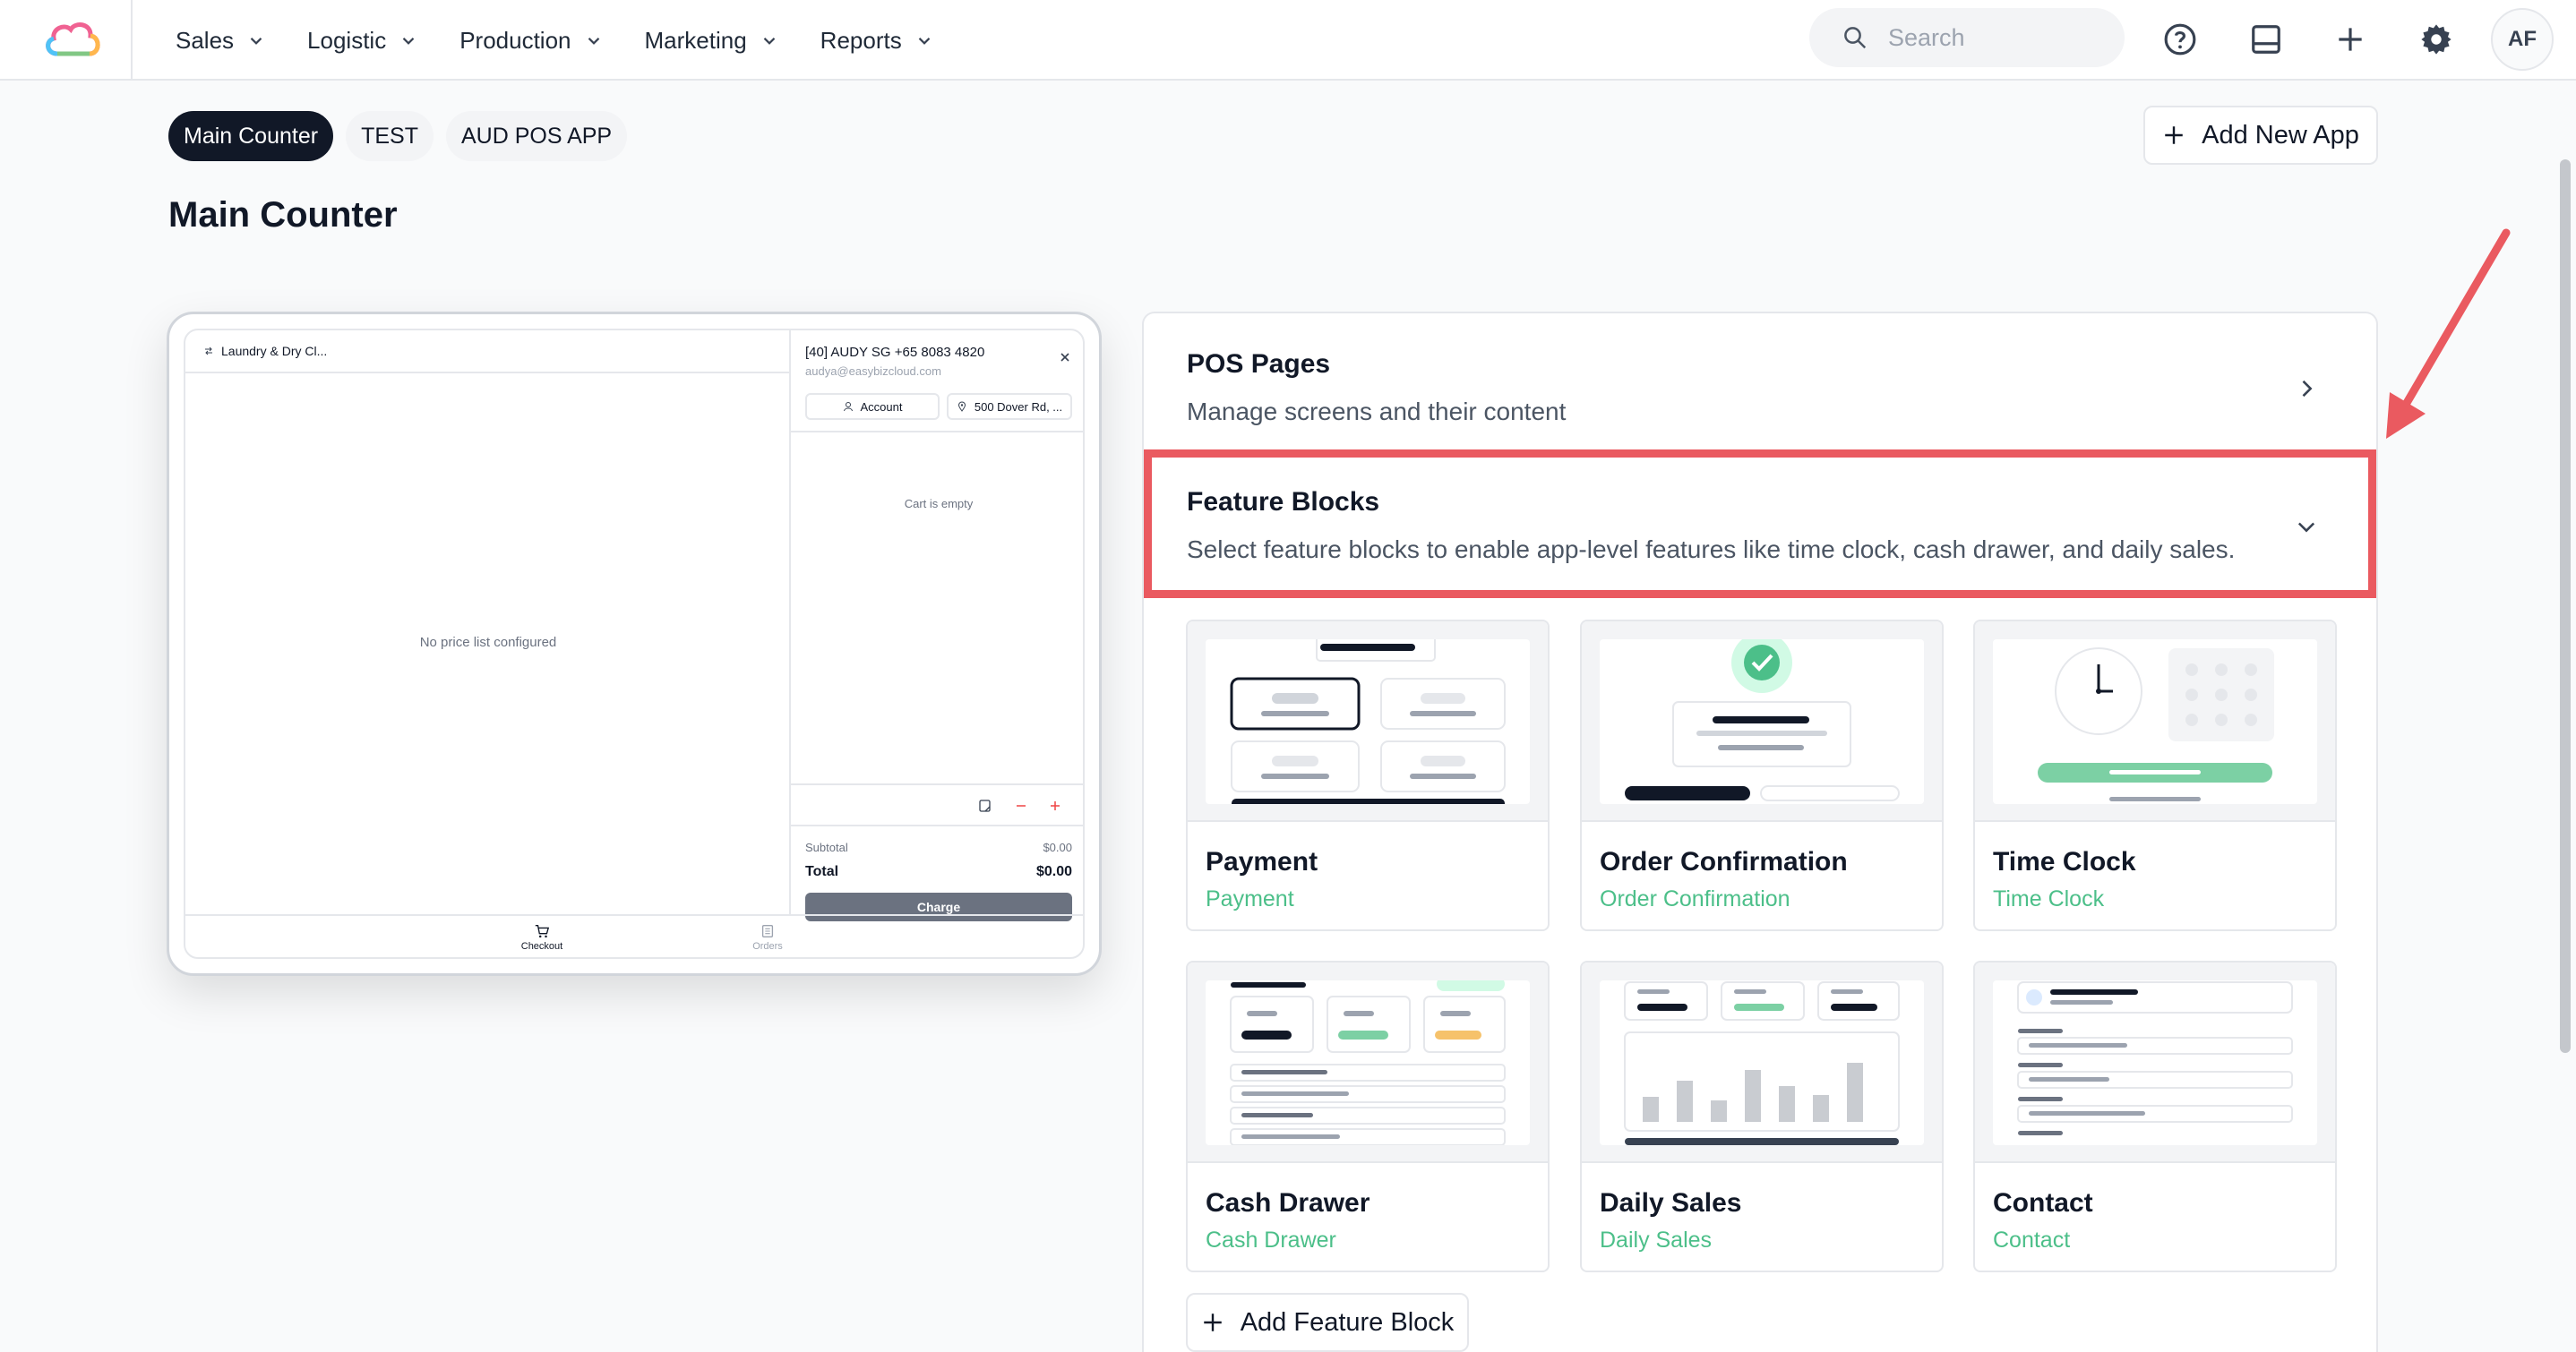  Describe the element at coordinates (1271, 1241) in the screenshot. I see `feature-subtitle: Cash Drawer` at that location.